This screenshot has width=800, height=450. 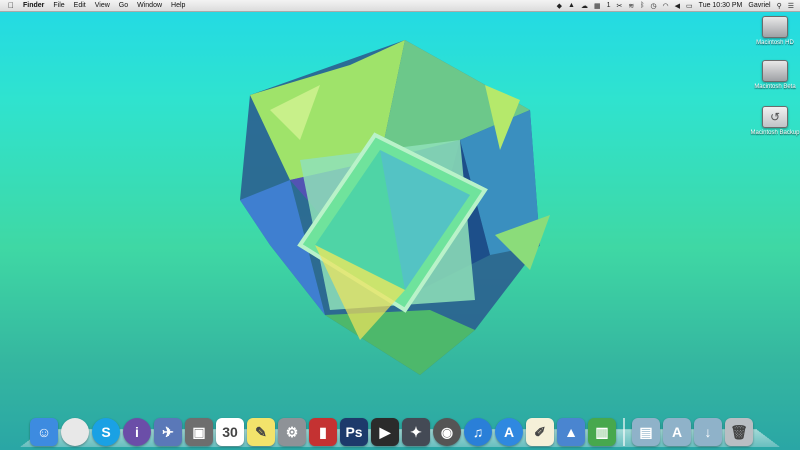 I want to click on dock-skype-icon: S, so click(x=106, y=432).